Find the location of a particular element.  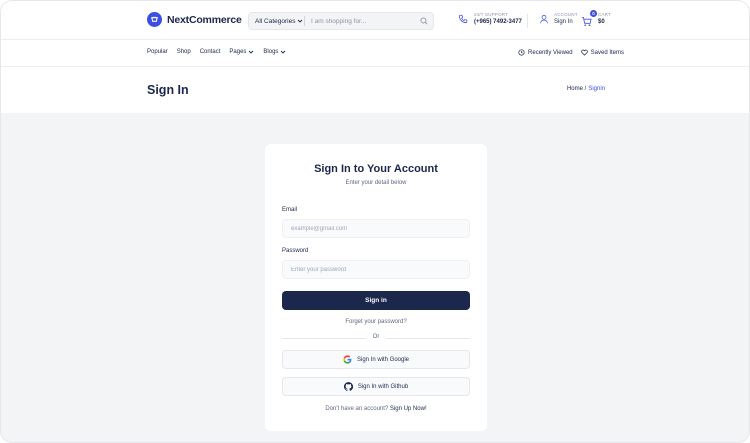

search-bar: All Categories is located at coordinates (341, 21).